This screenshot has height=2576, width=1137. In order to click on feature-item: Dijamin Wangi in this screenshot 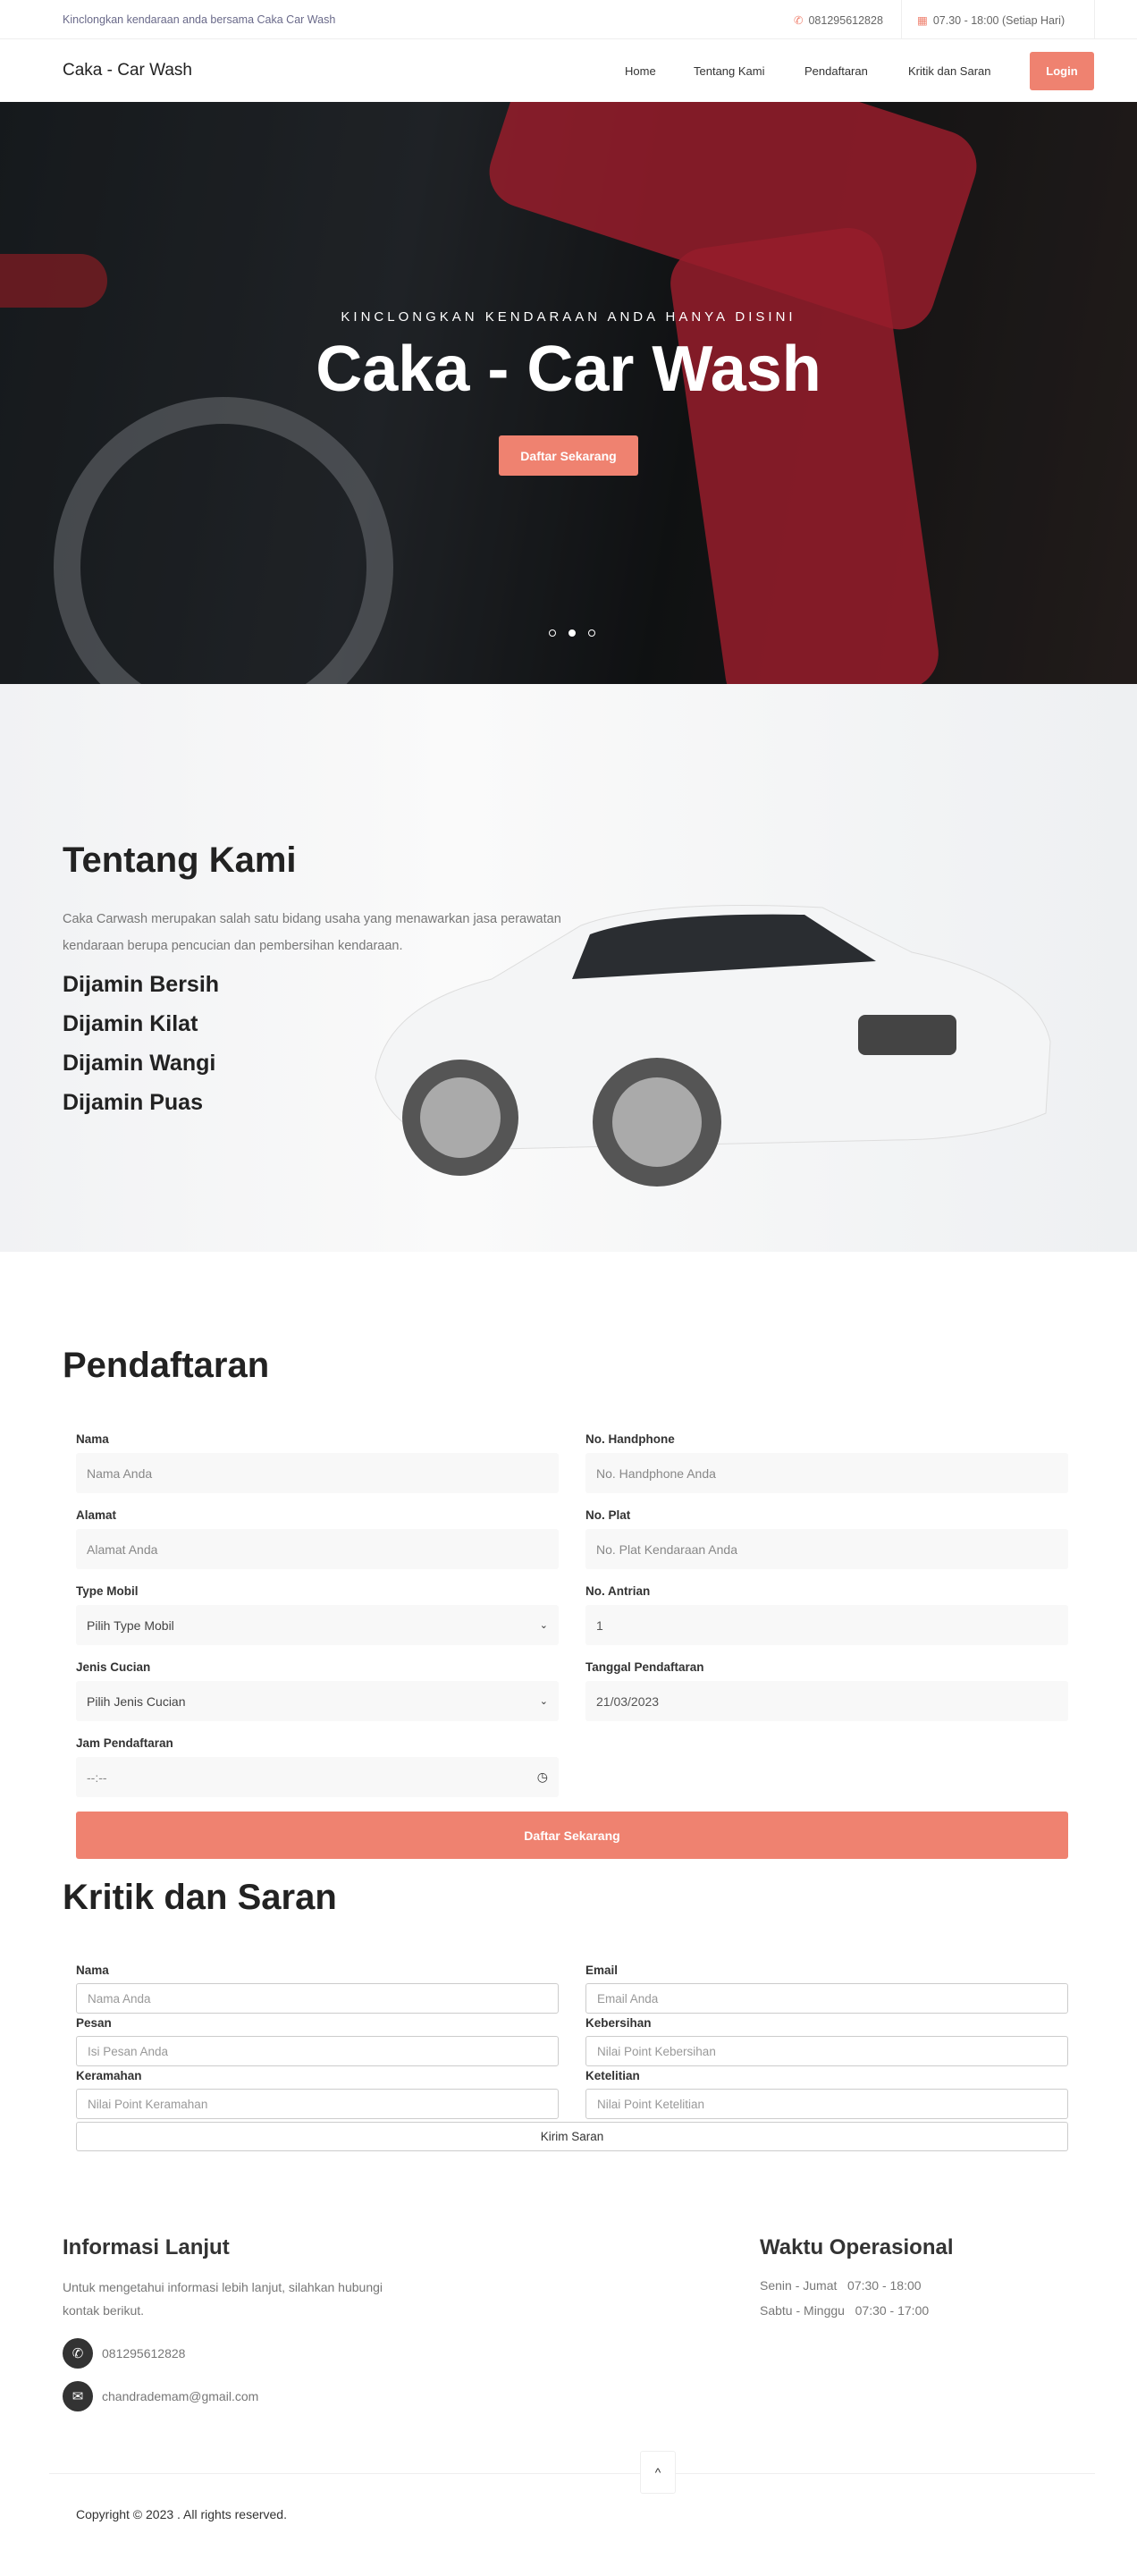, I will do `click(139, 1063)`.